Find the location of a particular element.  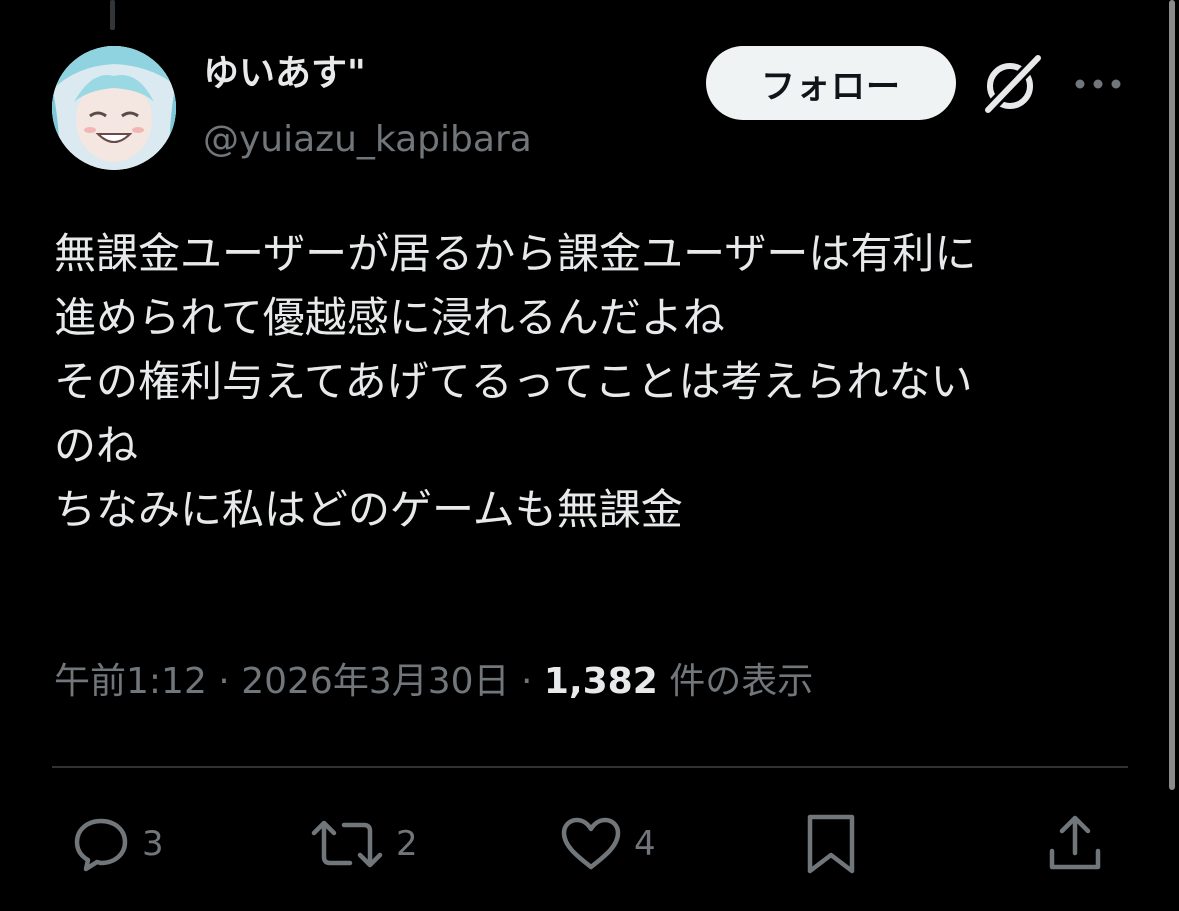

like-count: 4 is located at coordinates (645, 844).